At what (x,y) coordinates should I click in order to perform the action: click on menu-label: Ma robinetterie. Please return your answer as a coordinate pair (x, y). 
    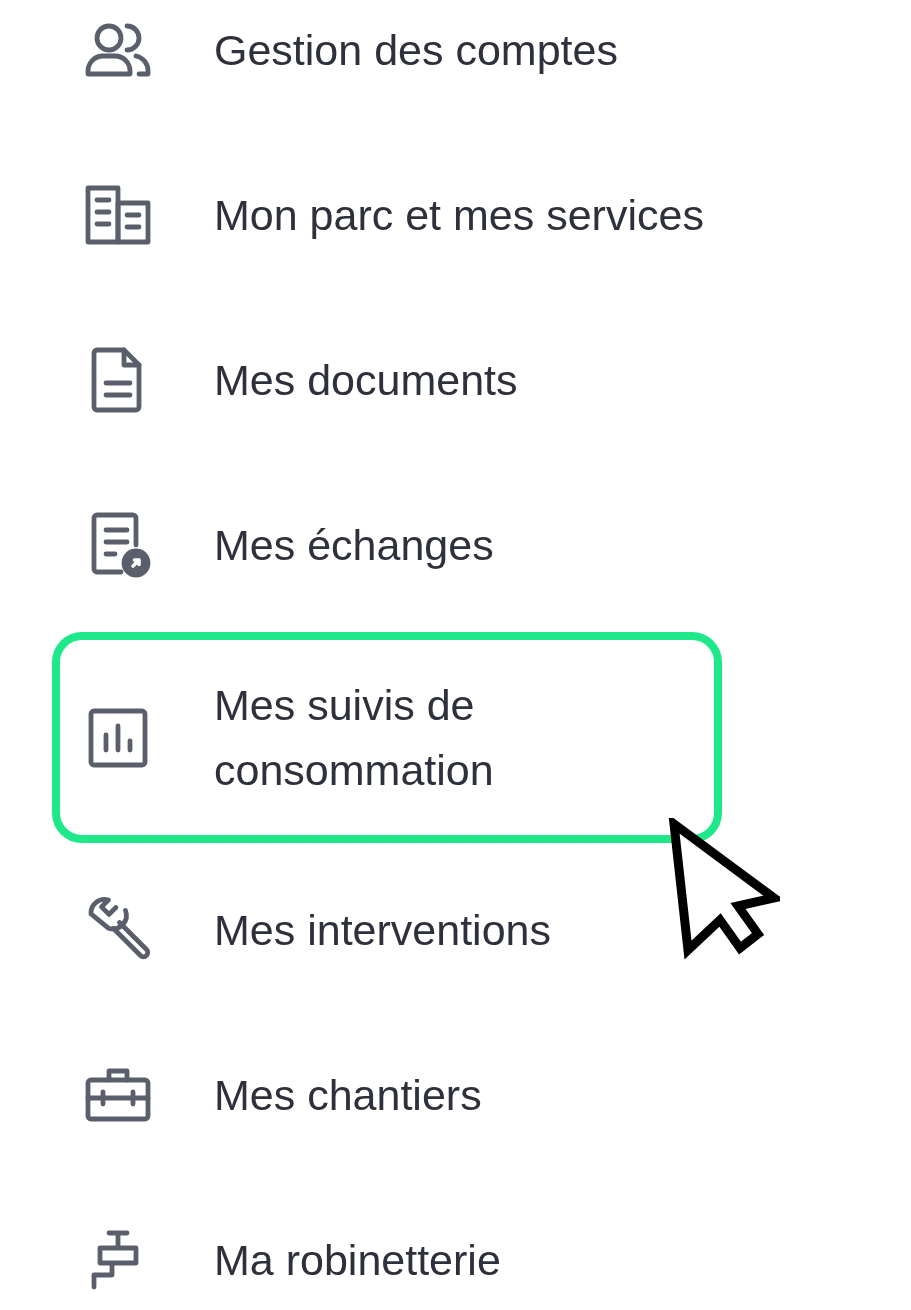
    Looking at the image, I should click on (357, 1260).